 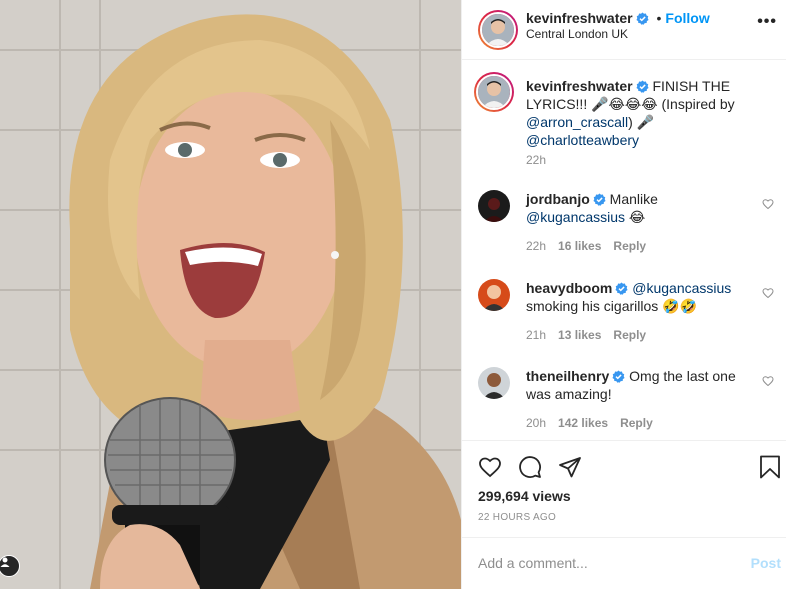 I want to click on caption-body-2: ) 🎤, so click(x=641, y=122).